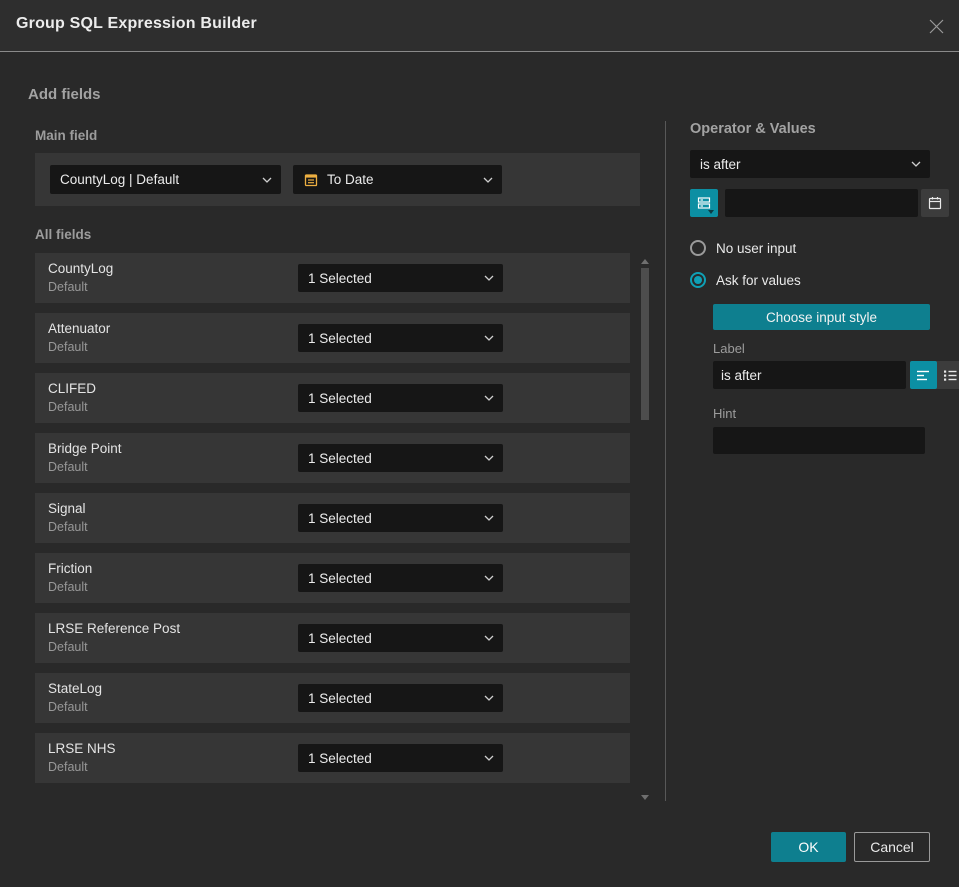  Describe the element at coordinates (350, 179) in the screenshot. I see `main-date-dropdown-value: To Date` at that location.